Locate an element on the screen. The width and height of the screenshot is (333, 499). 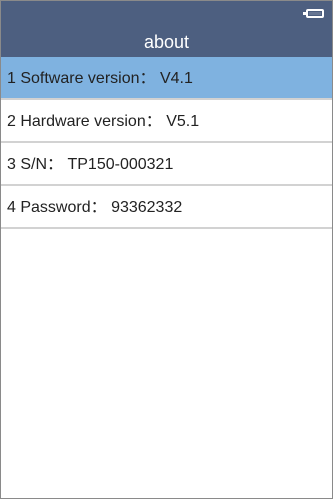
password-label: 4 Password： is located at coordinates (57, 207).